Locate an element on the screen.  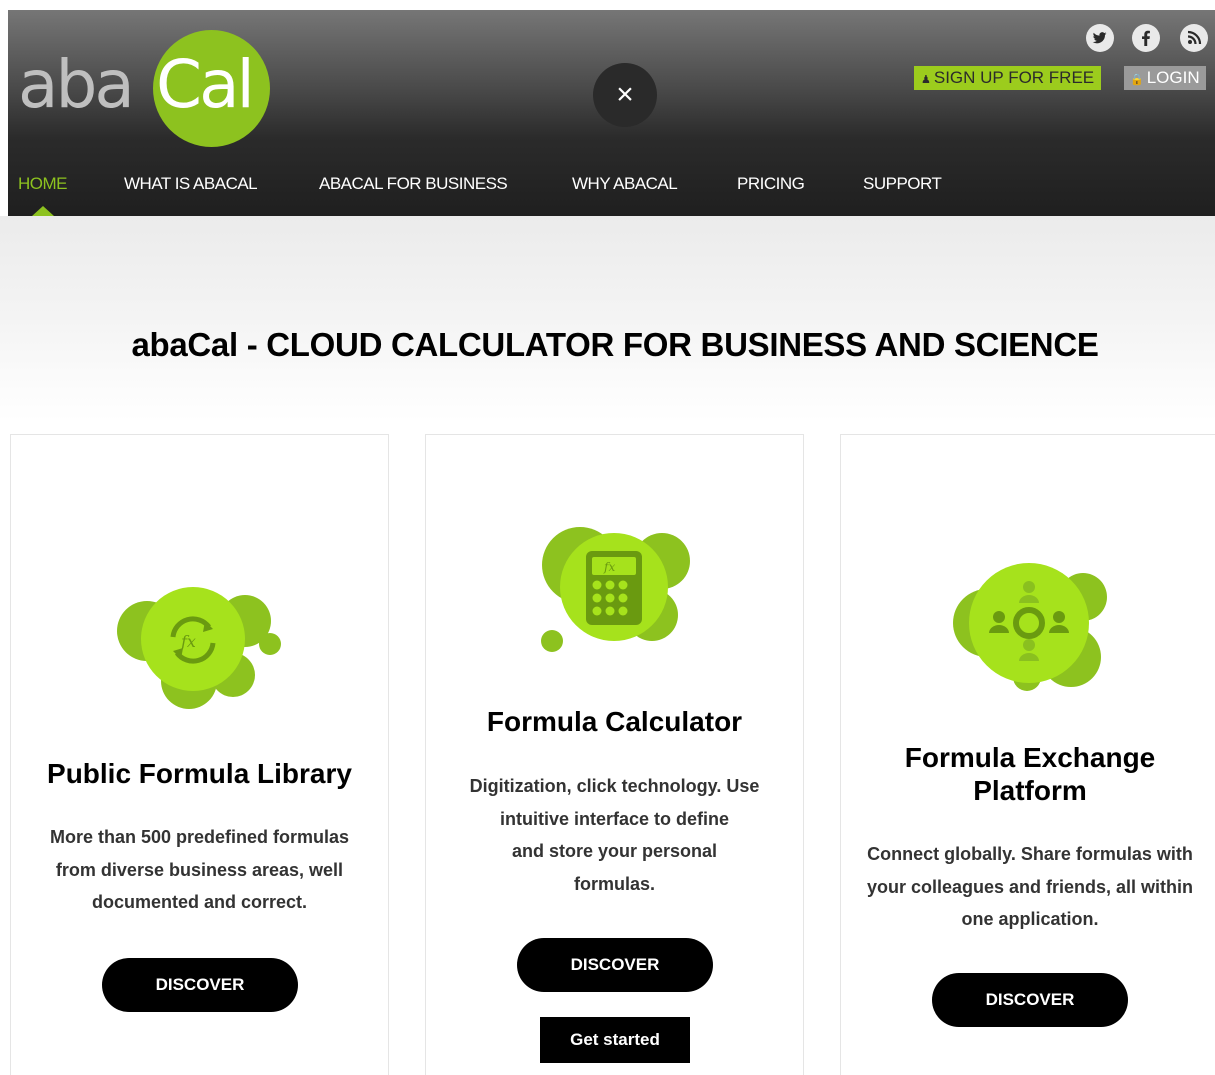
card-description-line: Digitization, click technology. Use is located at coordinates (614, 786).